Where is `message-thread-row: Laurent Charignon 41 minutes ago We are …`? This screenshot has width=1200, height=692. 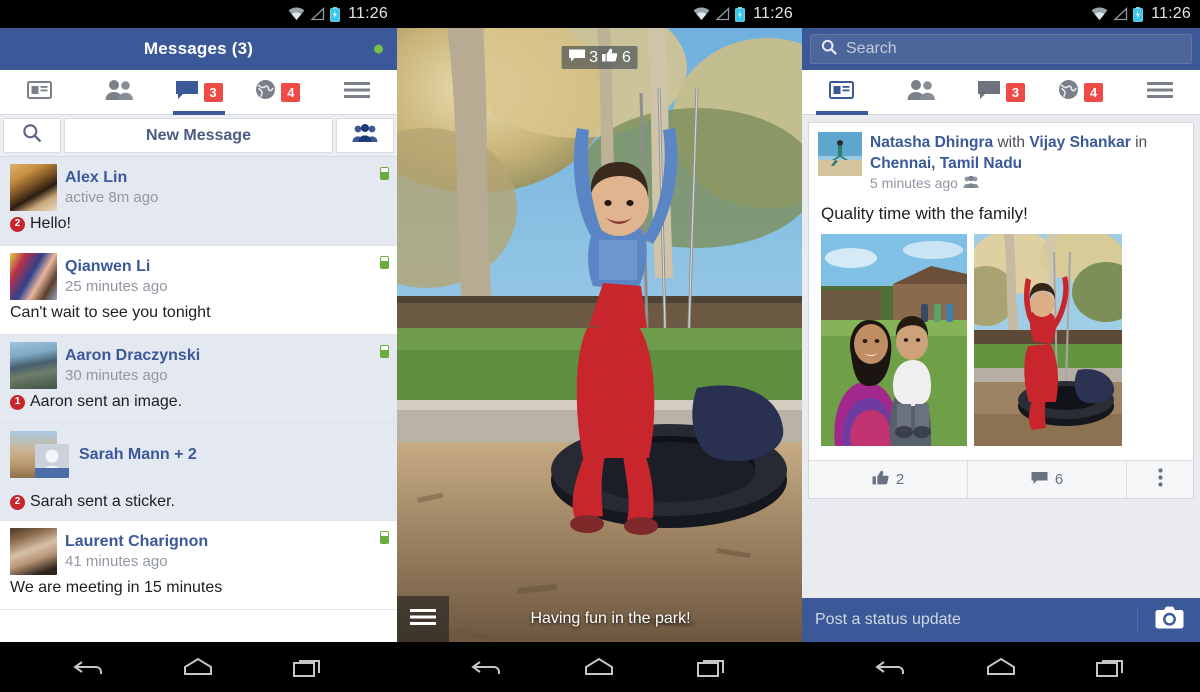
message-thread-row: Laurent Charignon 41 minutes ago We are … is located at coordinates (198, 565).